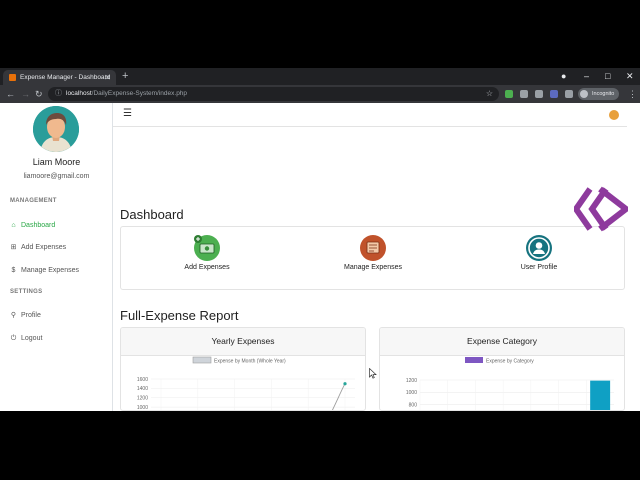 This screenshot has width=640, height=480. I want to click on quick-action-label: User Profile, so click(539, 267).